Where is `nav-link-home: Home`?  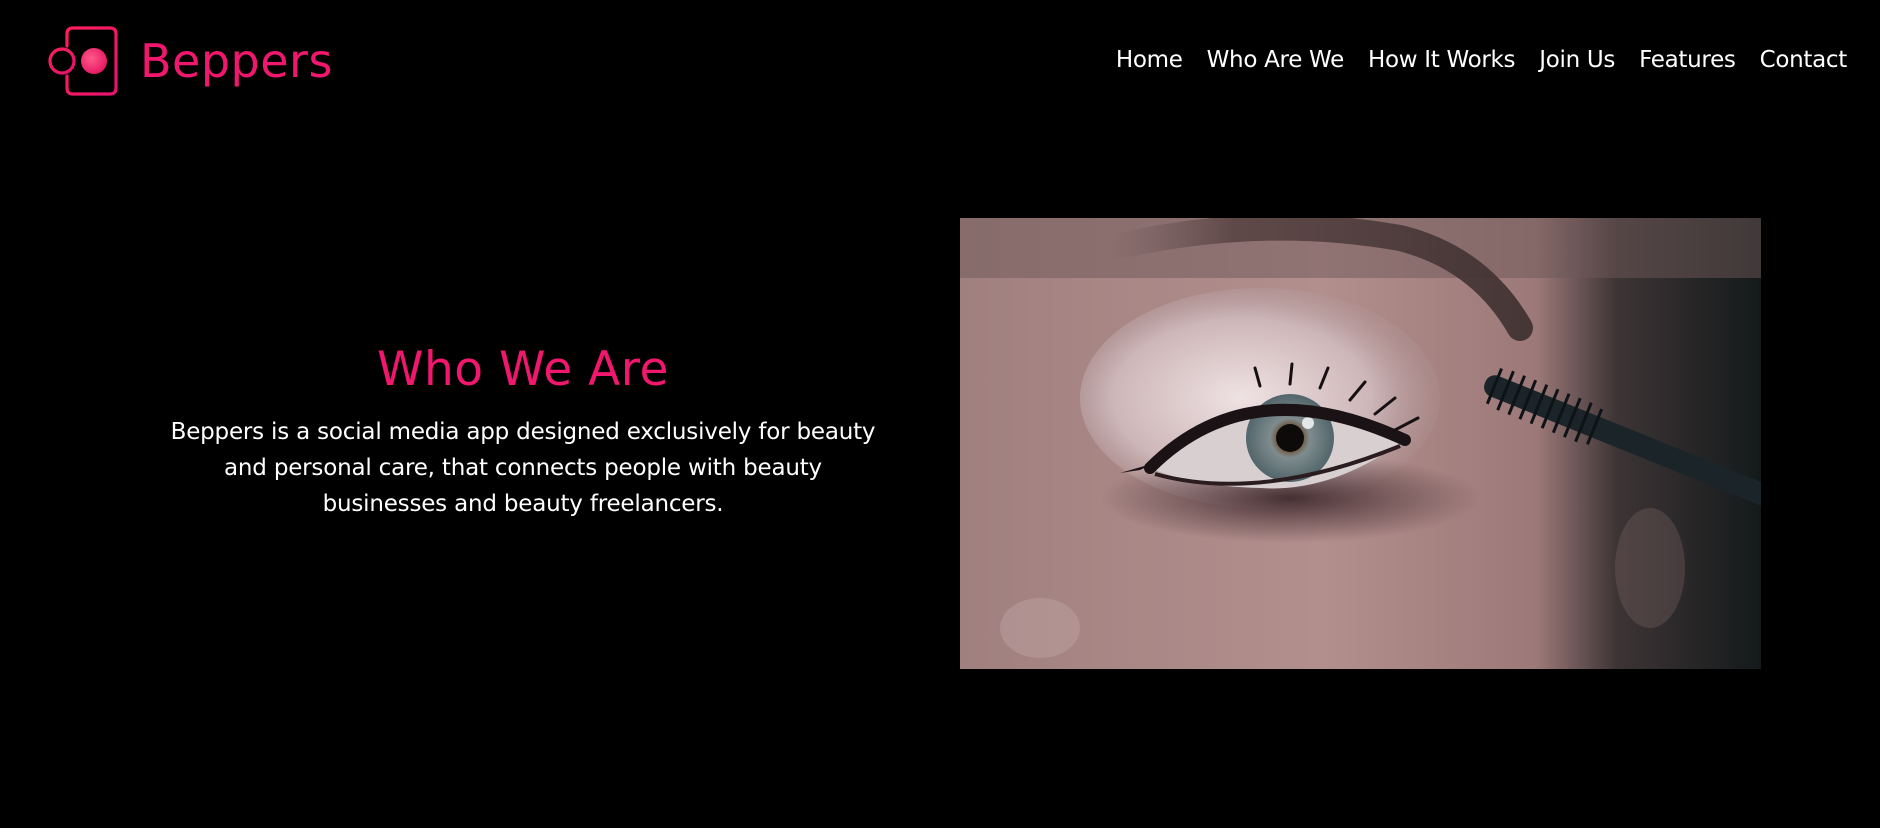 nav-link-home: Home is located at coordinates (1149, 60).